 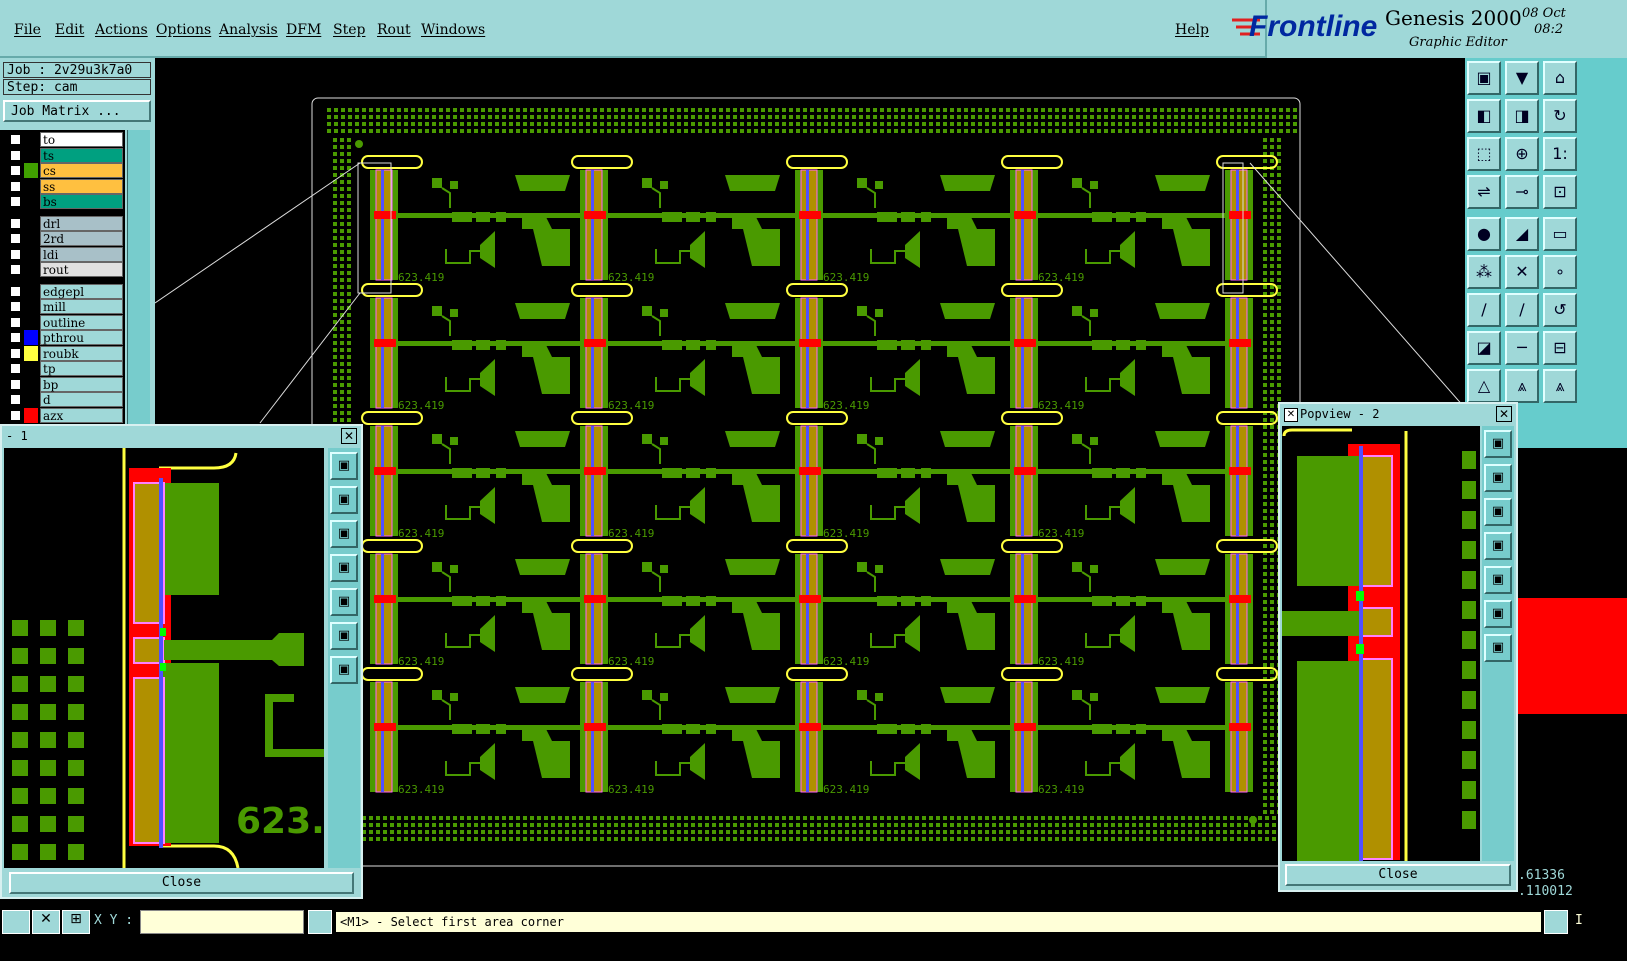 What do you see at coordinates (65, 254) in the screenshot?
I see `layer-row-ldi: ldi` at bounding box center [65, 254].